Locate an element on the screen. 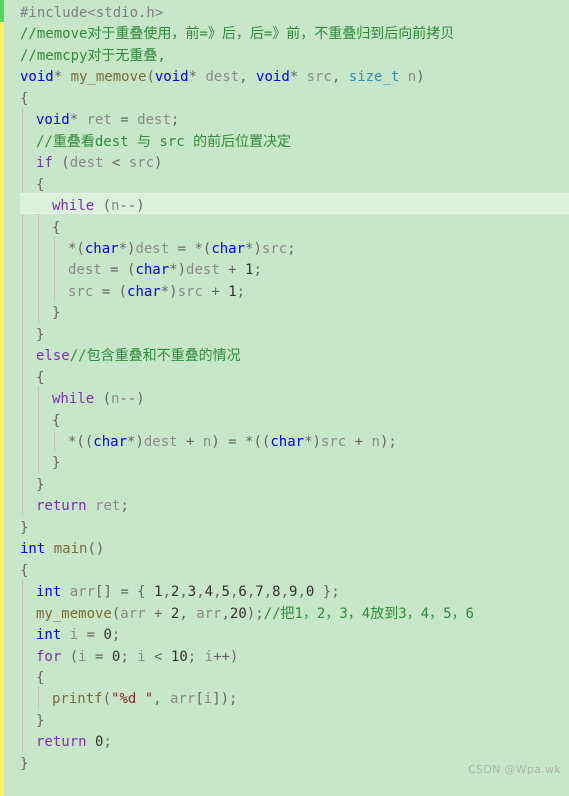  code-token: ) is located at coordinates (420, 77).